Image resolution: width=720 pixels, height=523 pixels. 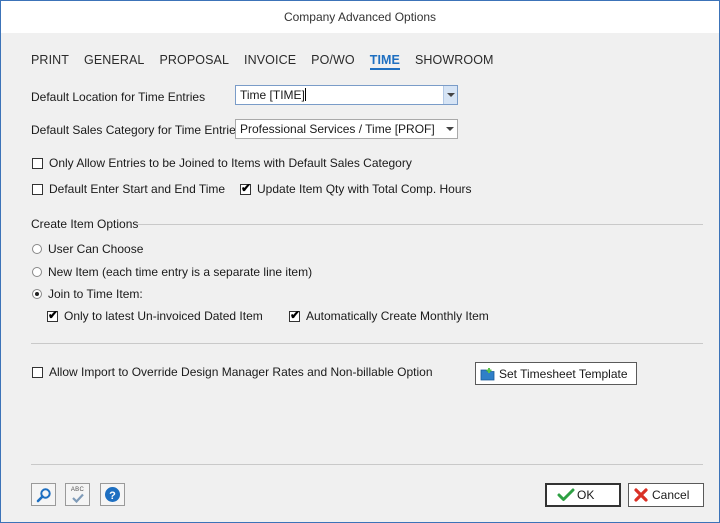 I want to click on help-button: ?, so click(x=112, y=494).